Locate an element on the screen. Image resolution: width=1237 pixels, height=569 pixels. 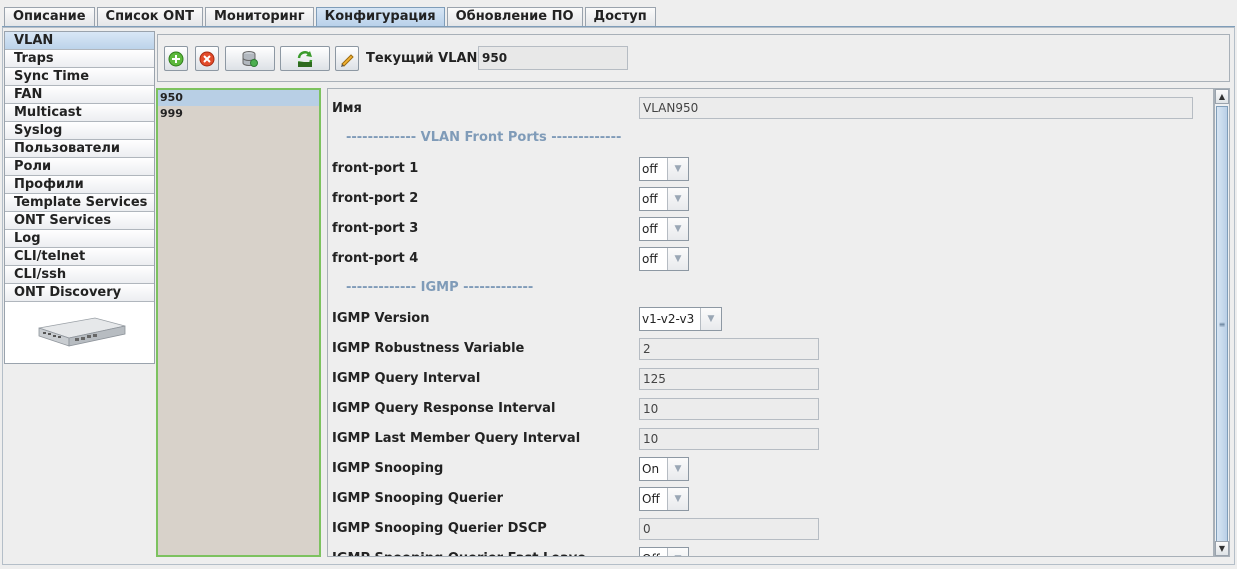
igmp-snooping-querier-partial-select: Off ▼ is located at coordinates (664, 551).